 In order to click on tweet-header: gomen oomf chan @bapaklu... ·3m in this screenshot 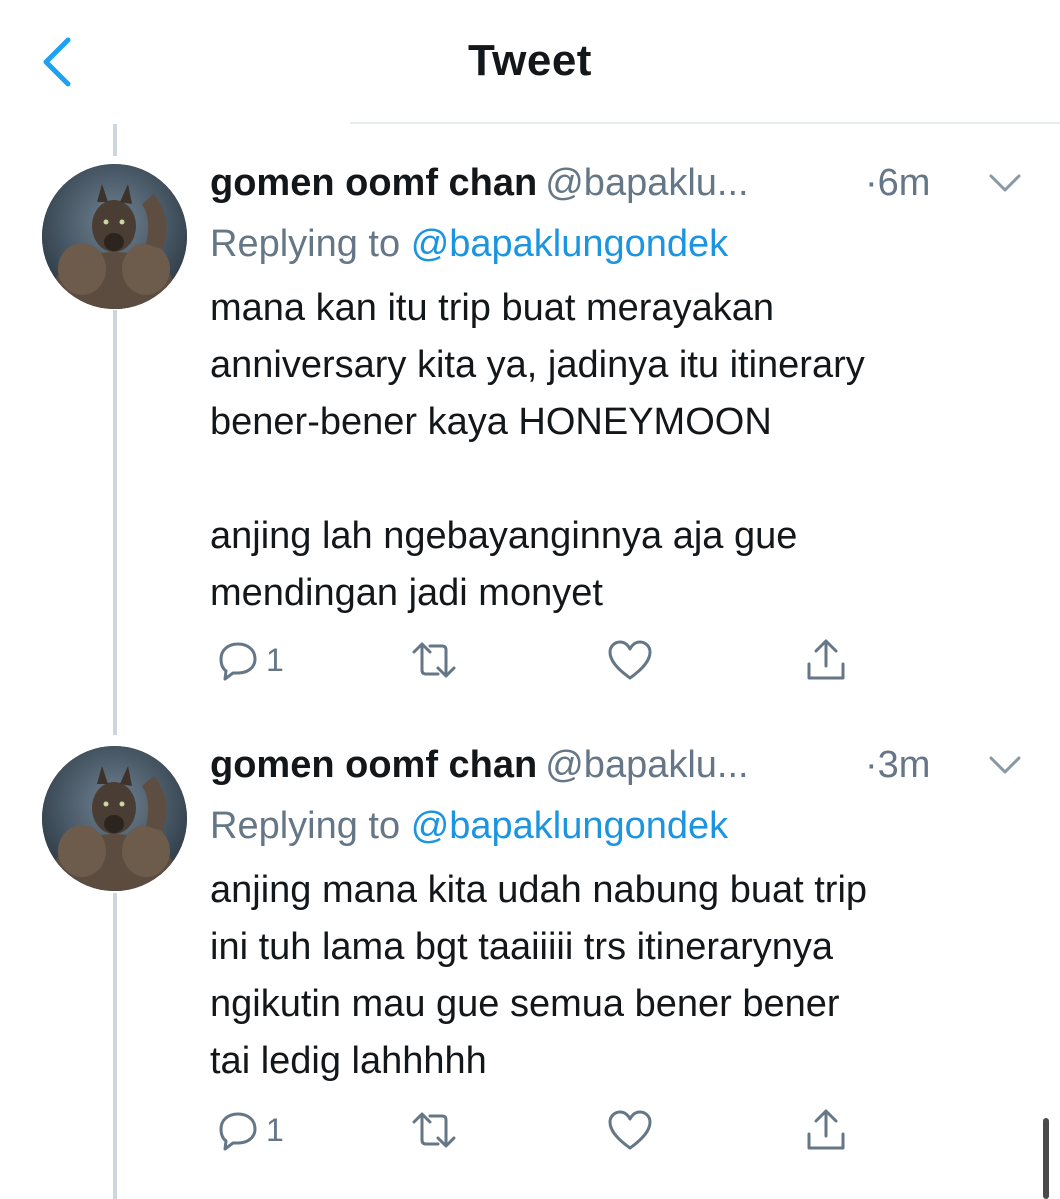, I will do `click(615, 770)`.